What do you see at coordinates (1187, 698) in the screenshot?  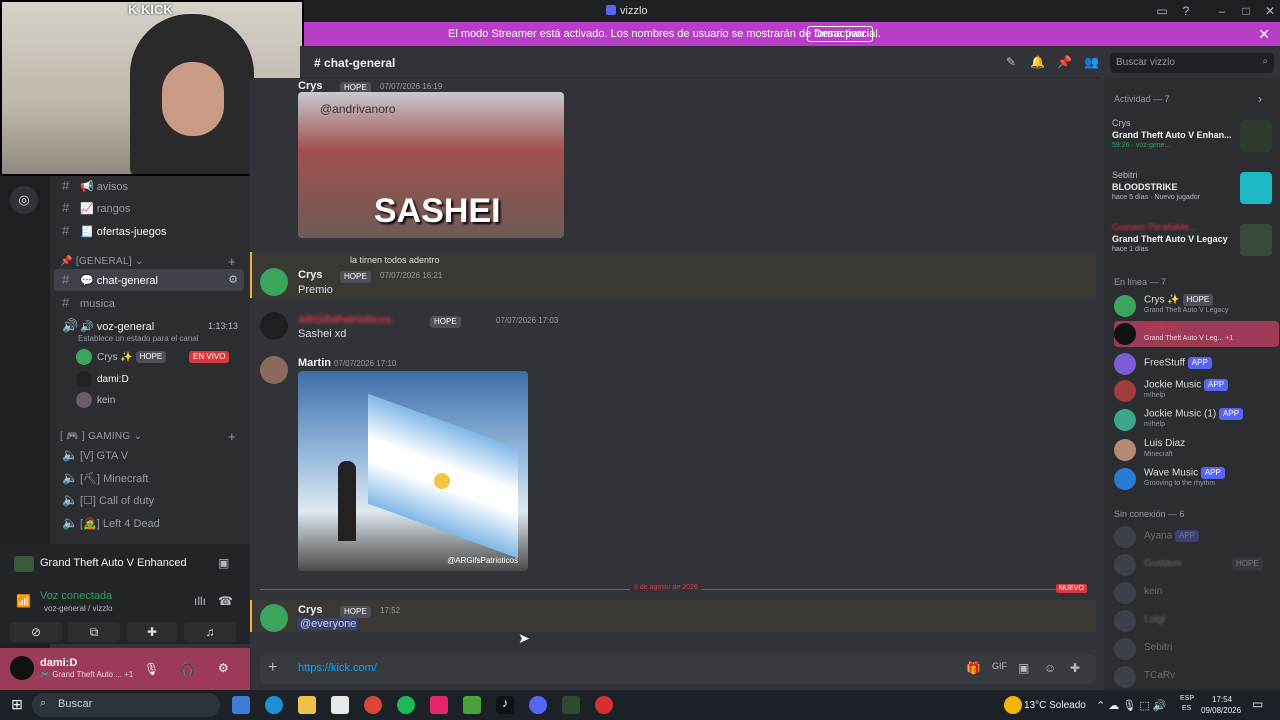 I see `language-indicator: ESP` at bounding box center [1187, 698].